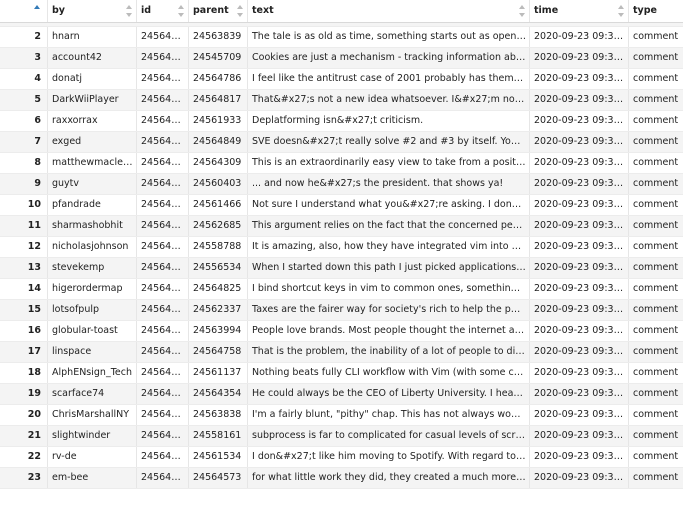 The image size is (683, 516). Describe the element at coordinates (24, 184) in the screenshot. I see `row-number: 9` at that location.